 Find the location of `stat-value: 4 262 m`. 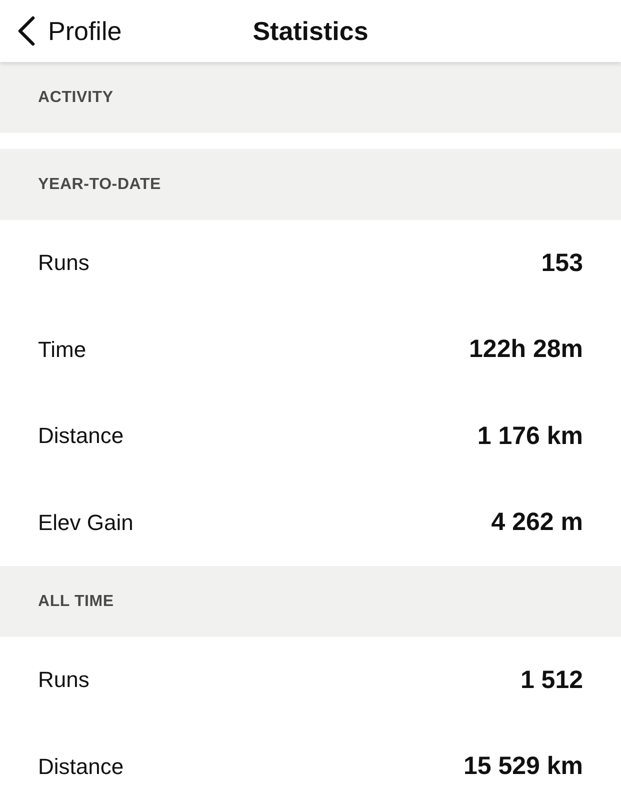

stat-value: 4 262 m is located at coordinates (537, 523).